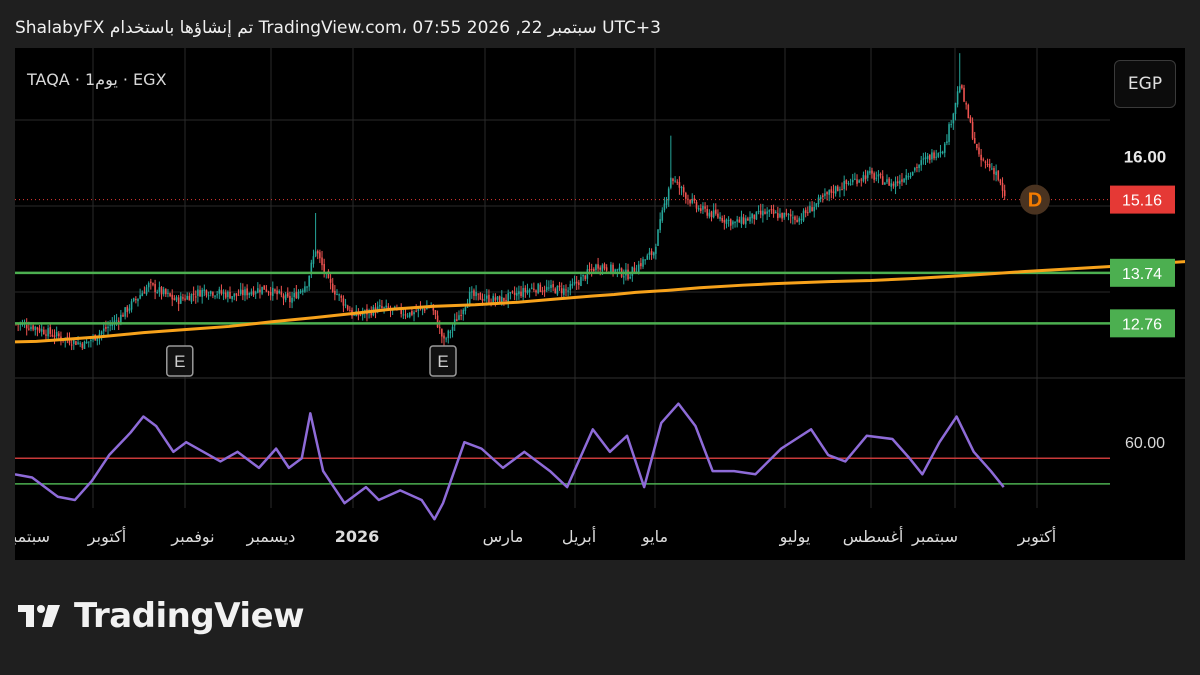 The width and height of the screenshot is (1200, 675). What do you see at coordinates (106, 536) in the screenshot?
I see `time-axis-tick: أكتوبر` at bounding box center [106, 536].